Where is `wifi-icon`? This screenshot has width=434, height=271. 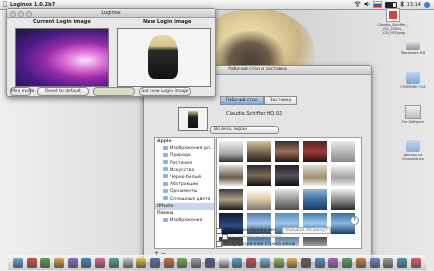 wifi-icon is located at coordinates (357, 4).